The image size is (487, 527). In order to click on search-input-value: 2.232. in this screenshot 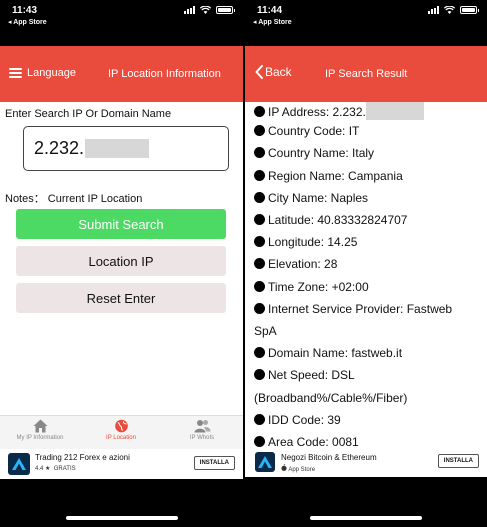, I will do `click(59, 148)`.